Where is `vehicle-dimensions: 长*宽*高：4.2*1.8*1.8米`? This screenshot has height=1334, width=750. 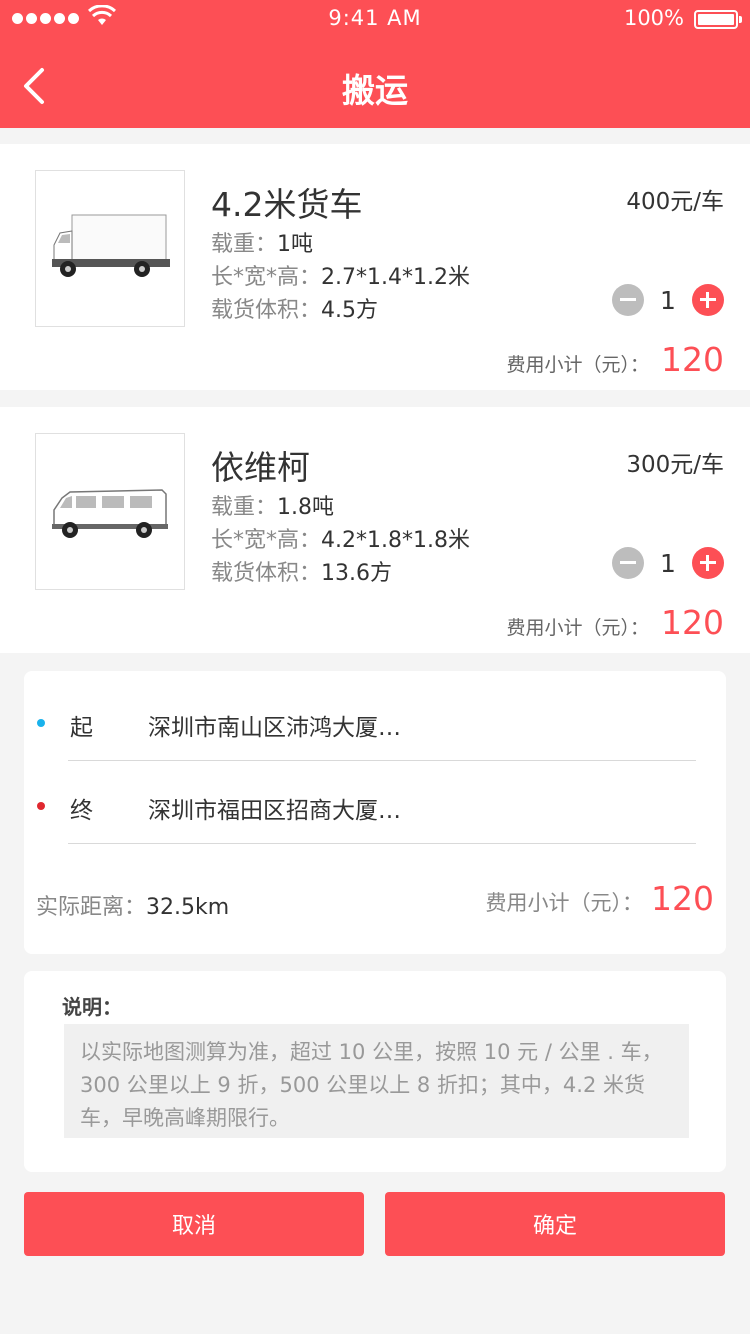 vehicle-dimensions: 长*宽*高：4.2*1.8*1.8米 is located at coordinates (340, 538).